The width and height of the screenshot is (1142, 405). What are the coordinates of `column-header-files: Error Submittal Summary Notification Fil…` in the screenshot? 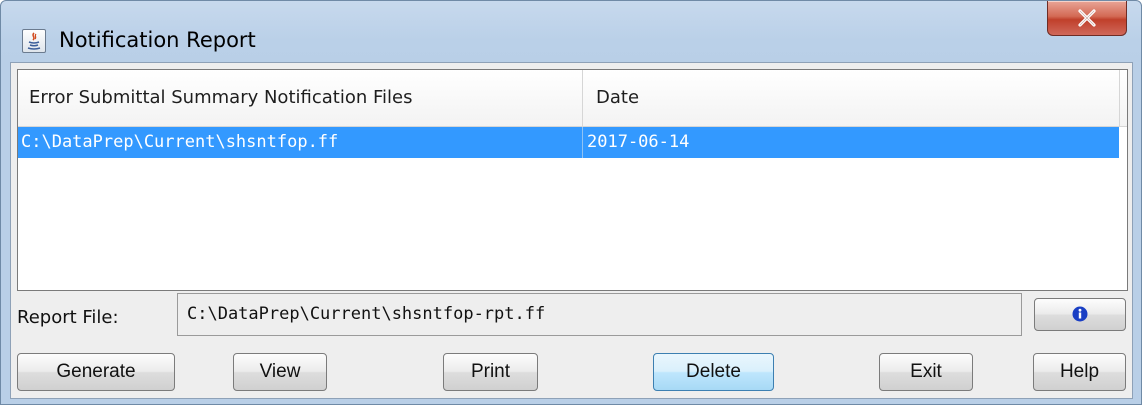 It's located at (300, 98).